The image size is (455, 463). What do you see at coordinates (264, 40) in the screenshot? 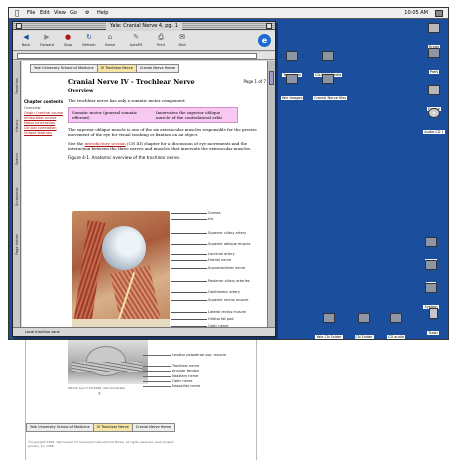
I see `browser-logo-icon: e` at bounding box center [264, 40].